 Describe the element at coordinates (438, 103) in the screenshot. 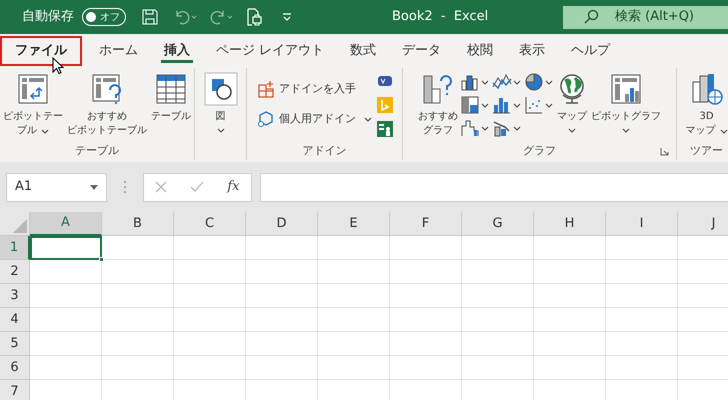

I see `ribbon-button: おすすめ グラフ` at that location.